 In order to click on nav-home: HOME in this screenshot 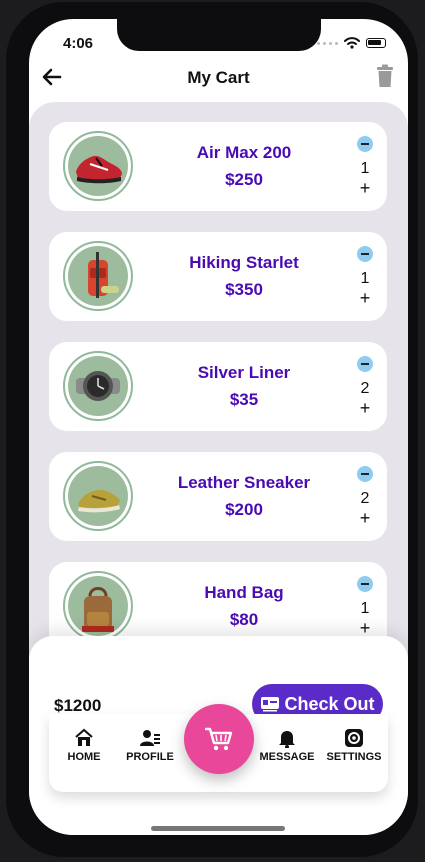, I will do `click(84, 745)`.